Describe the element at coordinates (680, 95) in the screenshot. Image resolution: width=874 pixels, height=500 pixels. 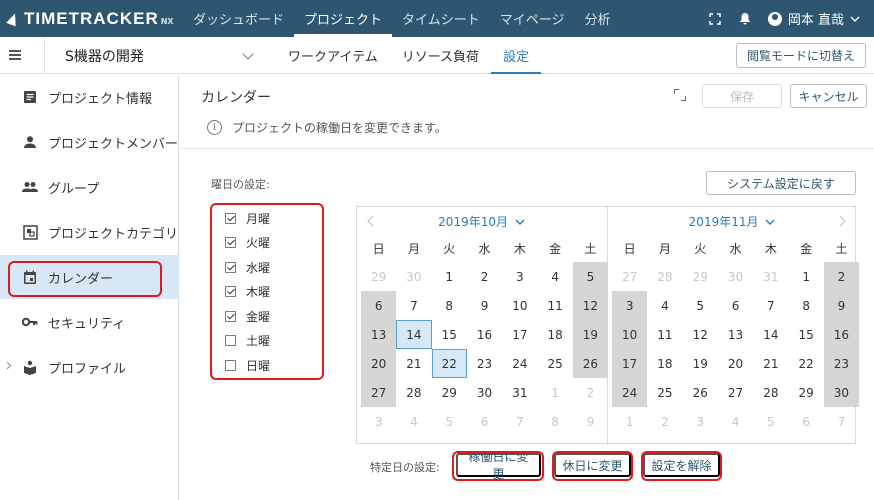
I see `expand-icon` at that location.